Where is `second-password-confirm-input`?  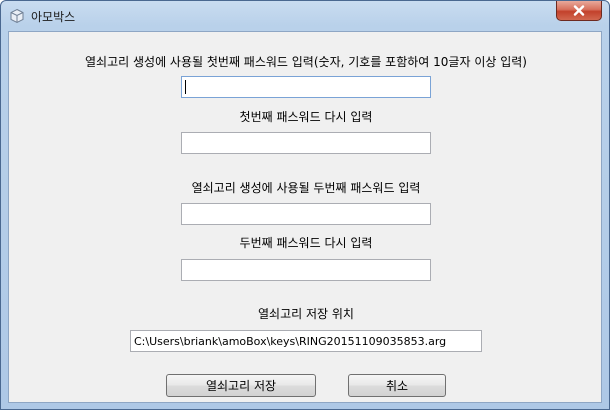 second-password-confirm-input is located at coordinates (306, 270).